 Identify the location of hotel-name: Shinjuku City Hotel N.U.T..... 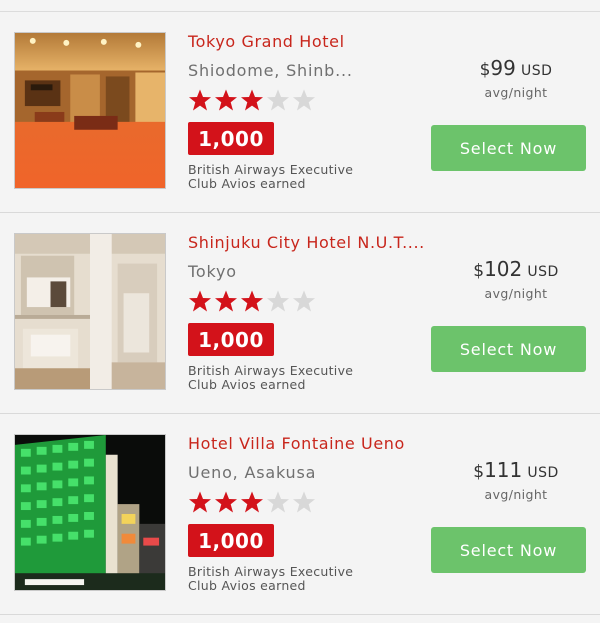
(308, 242).